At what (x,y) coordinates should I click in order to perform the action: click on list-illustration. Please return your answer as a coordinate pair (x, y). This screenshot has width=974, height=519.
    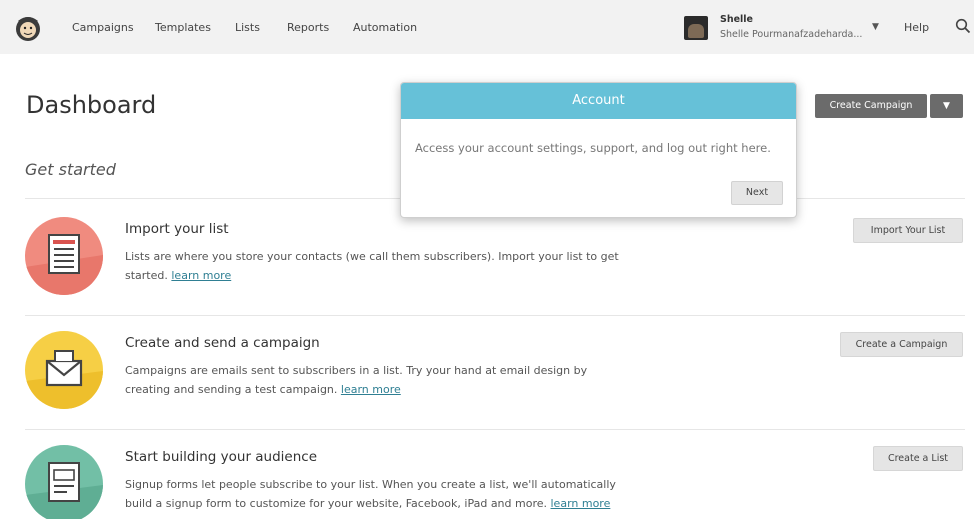
    Looking at the image, I should click on (64, 256).